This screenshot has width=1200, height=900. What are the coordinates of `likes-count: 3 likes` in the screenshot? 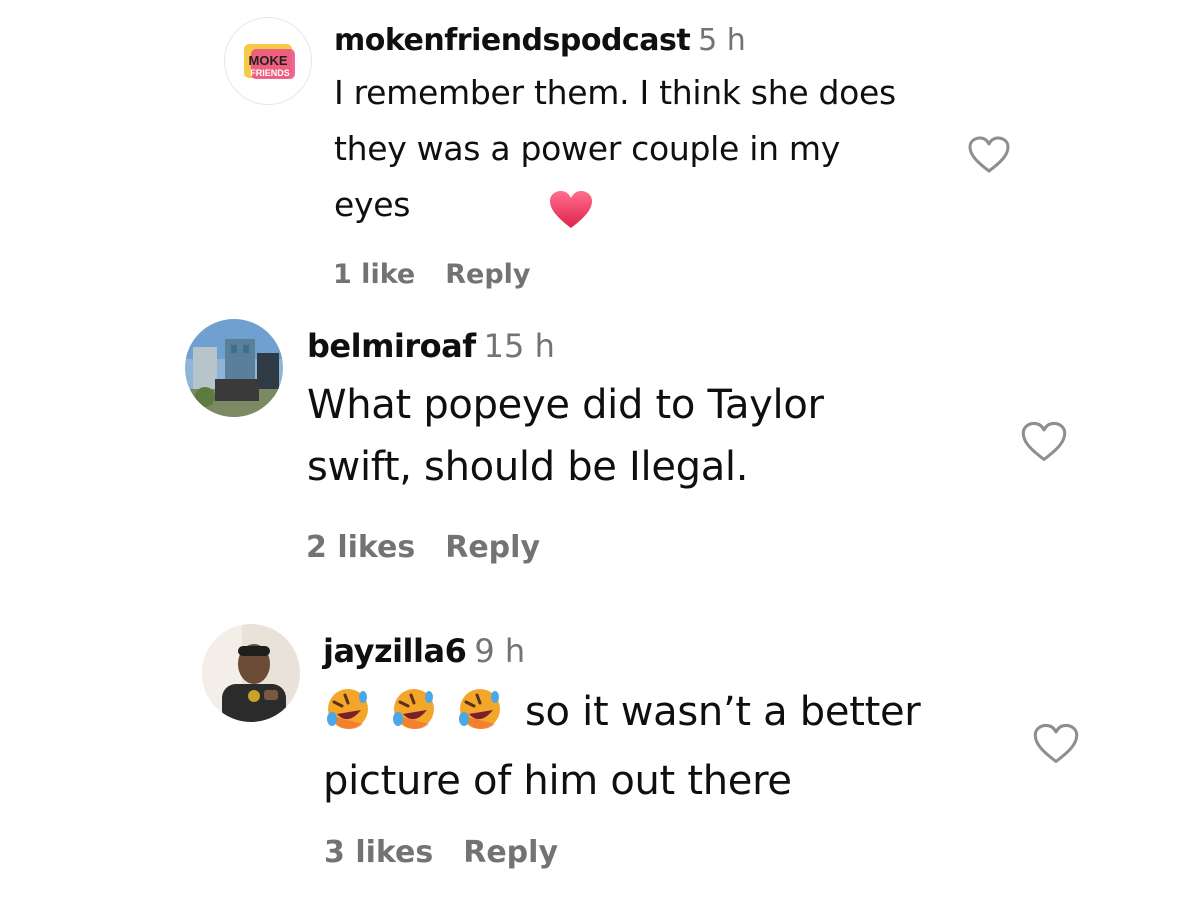 It's located at (378, 852).